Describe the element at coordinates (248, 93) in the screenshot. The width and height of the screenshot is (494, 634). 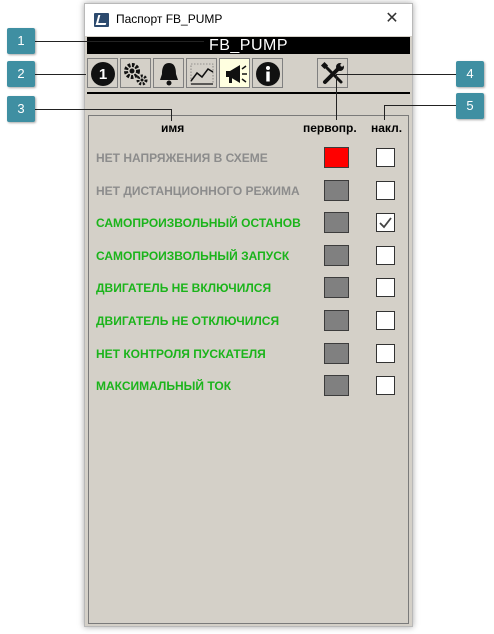
I see `toolbar-divider` at that location.